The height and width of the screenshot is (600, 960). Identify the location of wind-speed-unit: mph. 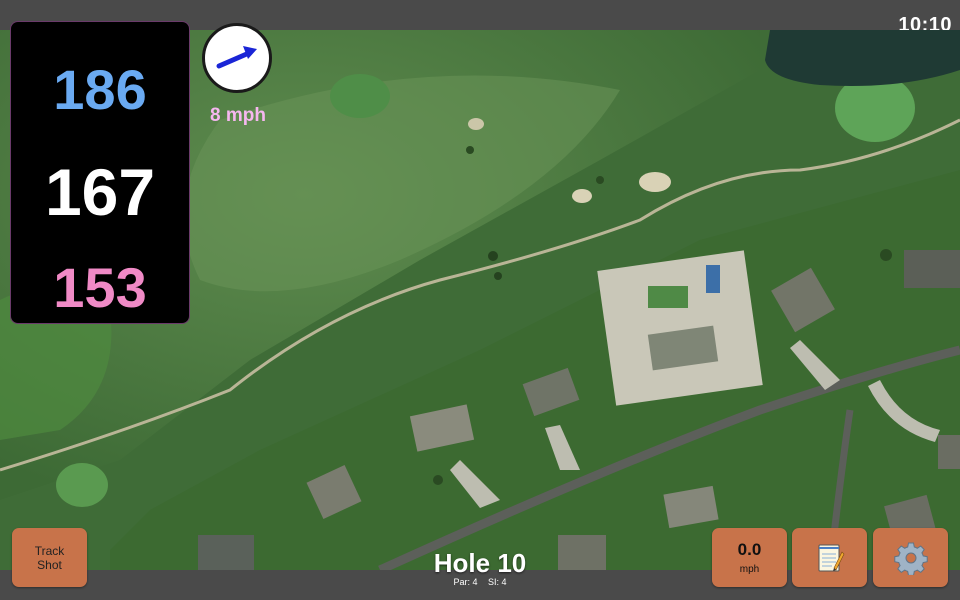
(749, 569).